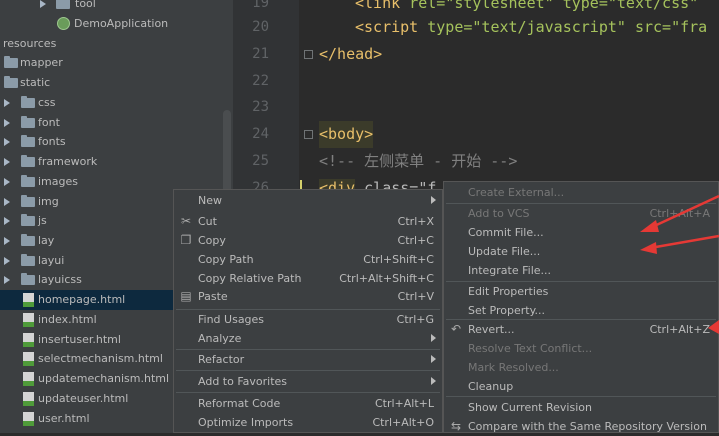 The image size is (719, 436). I want to click on spring-class-icon, so click(63, 23).